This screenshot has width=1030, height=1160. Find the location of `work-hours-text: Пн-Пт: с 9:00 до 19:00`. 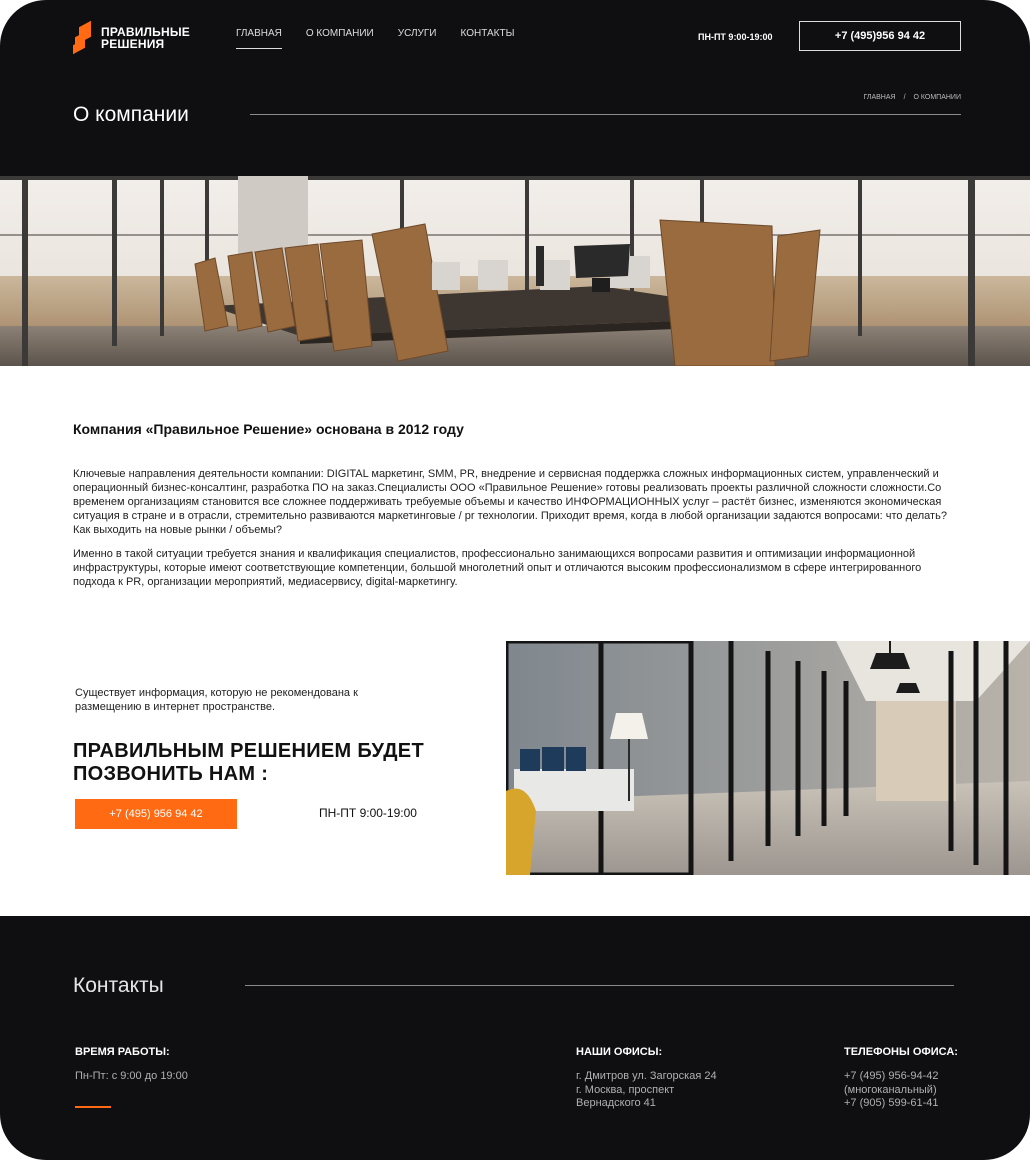

work-hours-text: Пн-Пт: с 9:00 до 19:00 is located at coordinates (131, 1076).